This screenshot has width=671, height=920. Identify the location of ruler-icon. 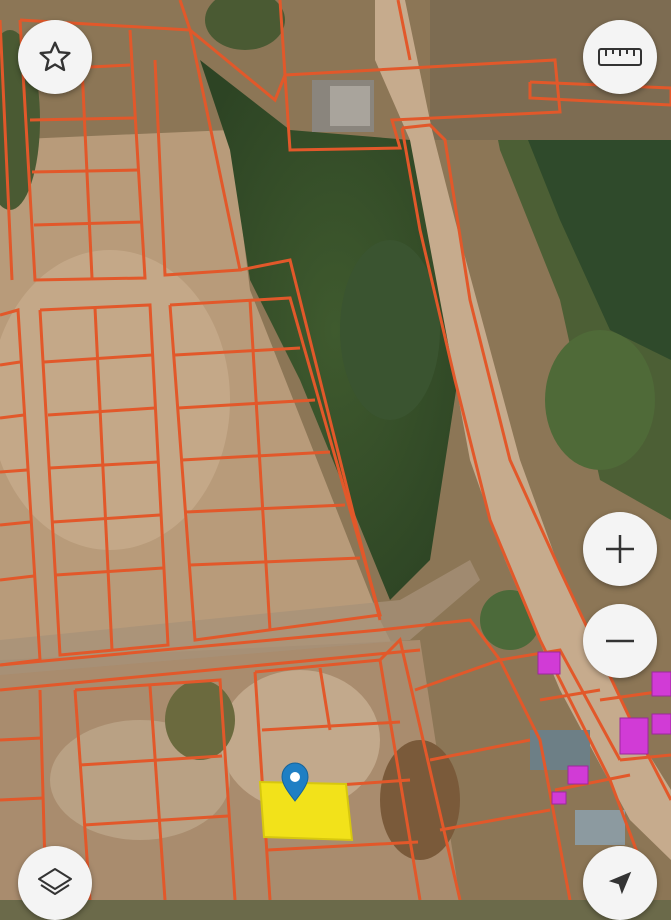
(620, 57).